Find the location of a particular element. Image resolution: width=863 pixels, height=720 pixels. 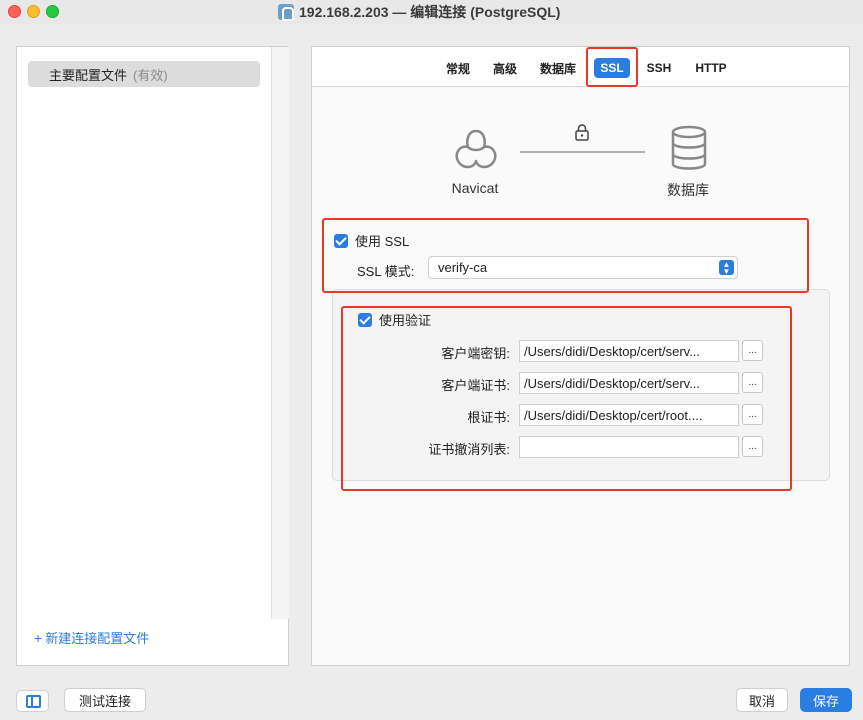

close-window-icon is located at coordinates (14, 11).